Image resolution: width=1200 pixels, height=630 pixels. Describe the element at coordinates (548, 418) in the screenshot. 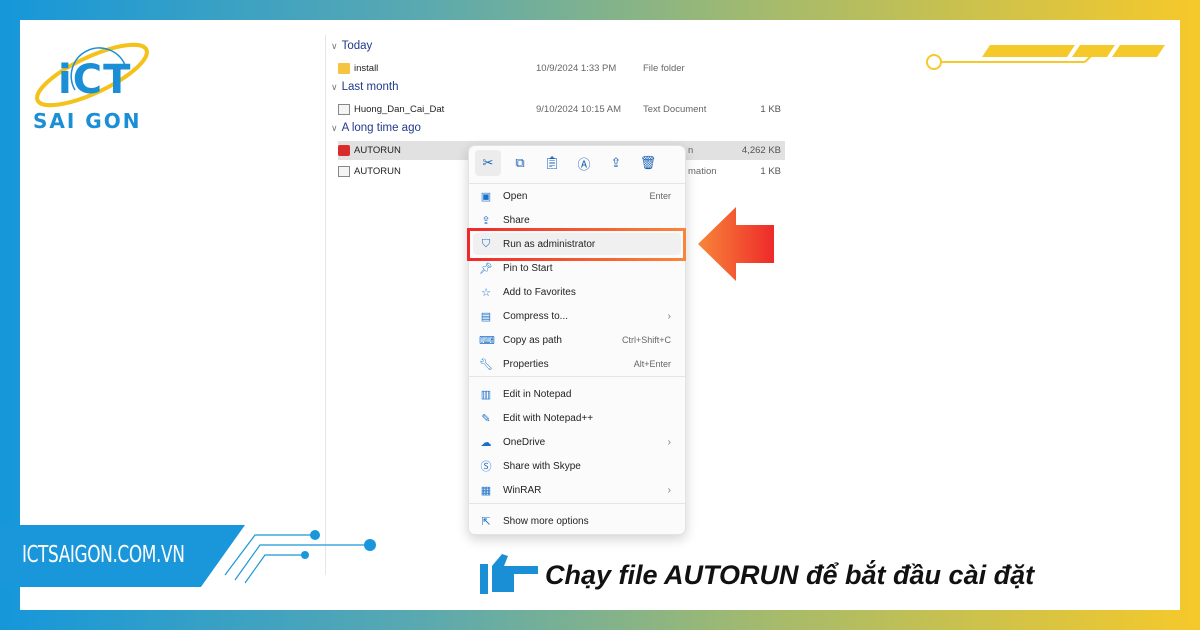

I see `menu-item-label: Edit with Notepad++` at that location.